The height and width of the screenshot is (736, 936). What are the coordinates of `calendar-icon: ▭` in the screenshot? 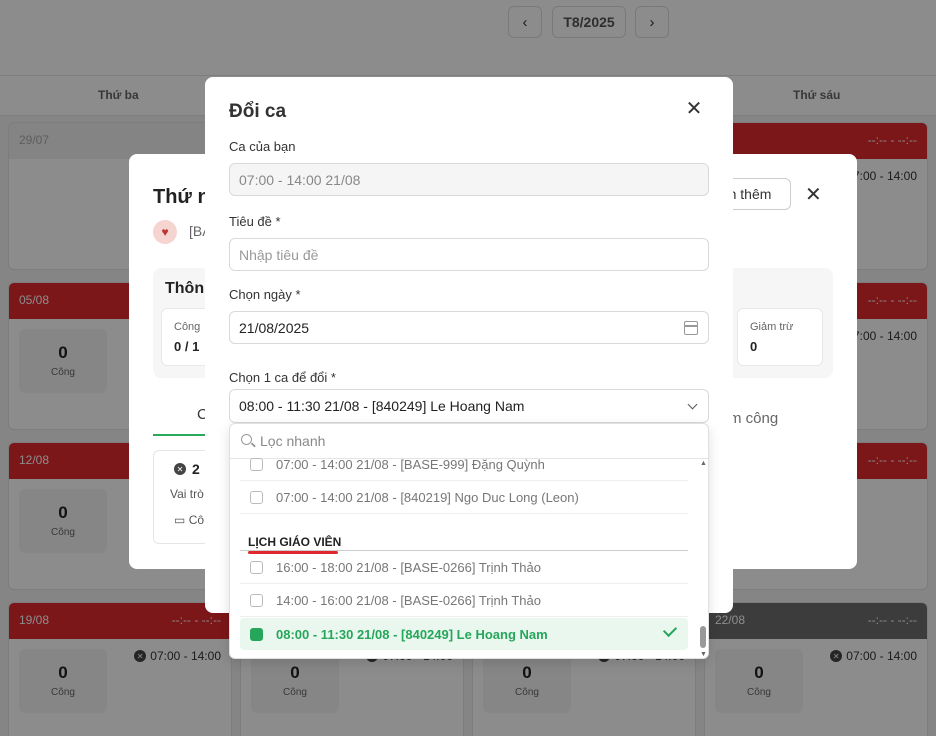 It's located at (180, 520).